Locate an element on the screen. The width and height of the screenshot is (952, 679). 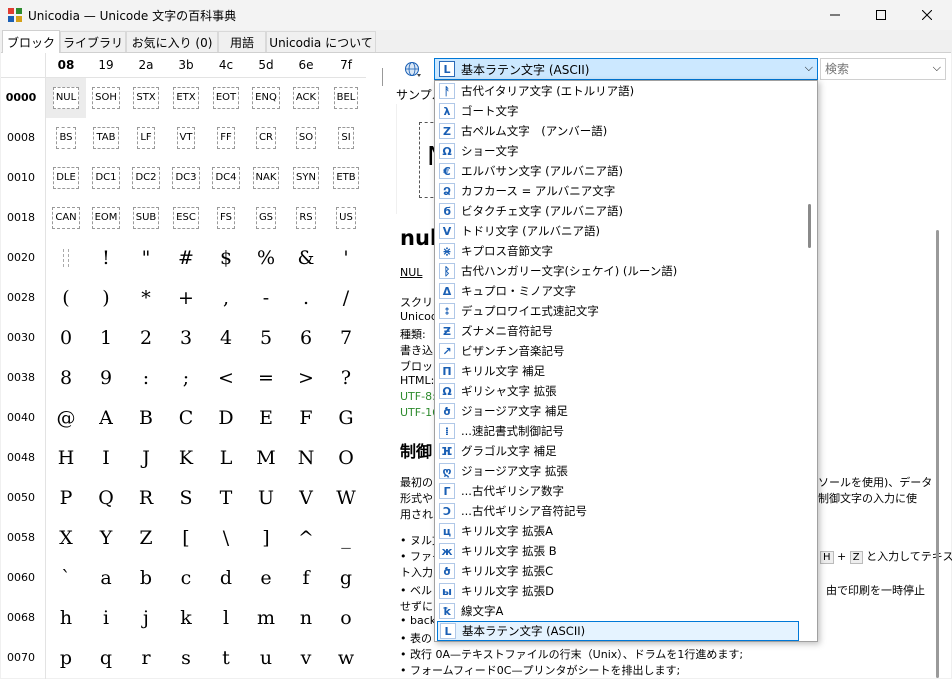
char-cell: % is located at coordinates (266, 258).